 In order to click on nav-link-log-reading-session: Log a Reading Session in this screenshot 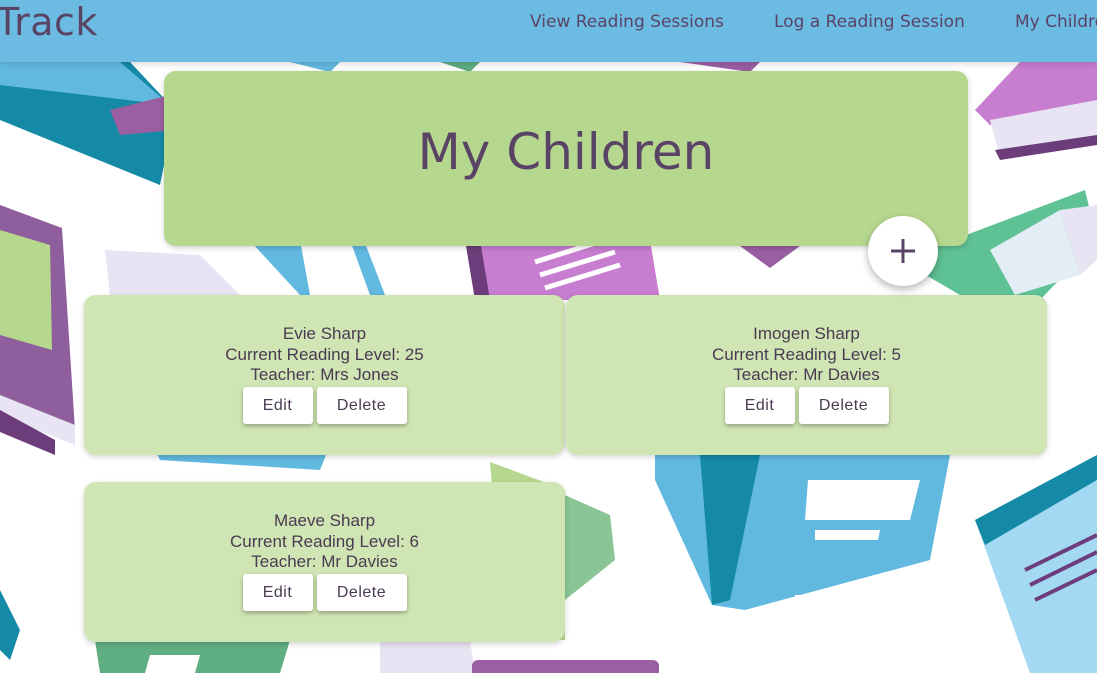, I will do `click(869, 22)`.